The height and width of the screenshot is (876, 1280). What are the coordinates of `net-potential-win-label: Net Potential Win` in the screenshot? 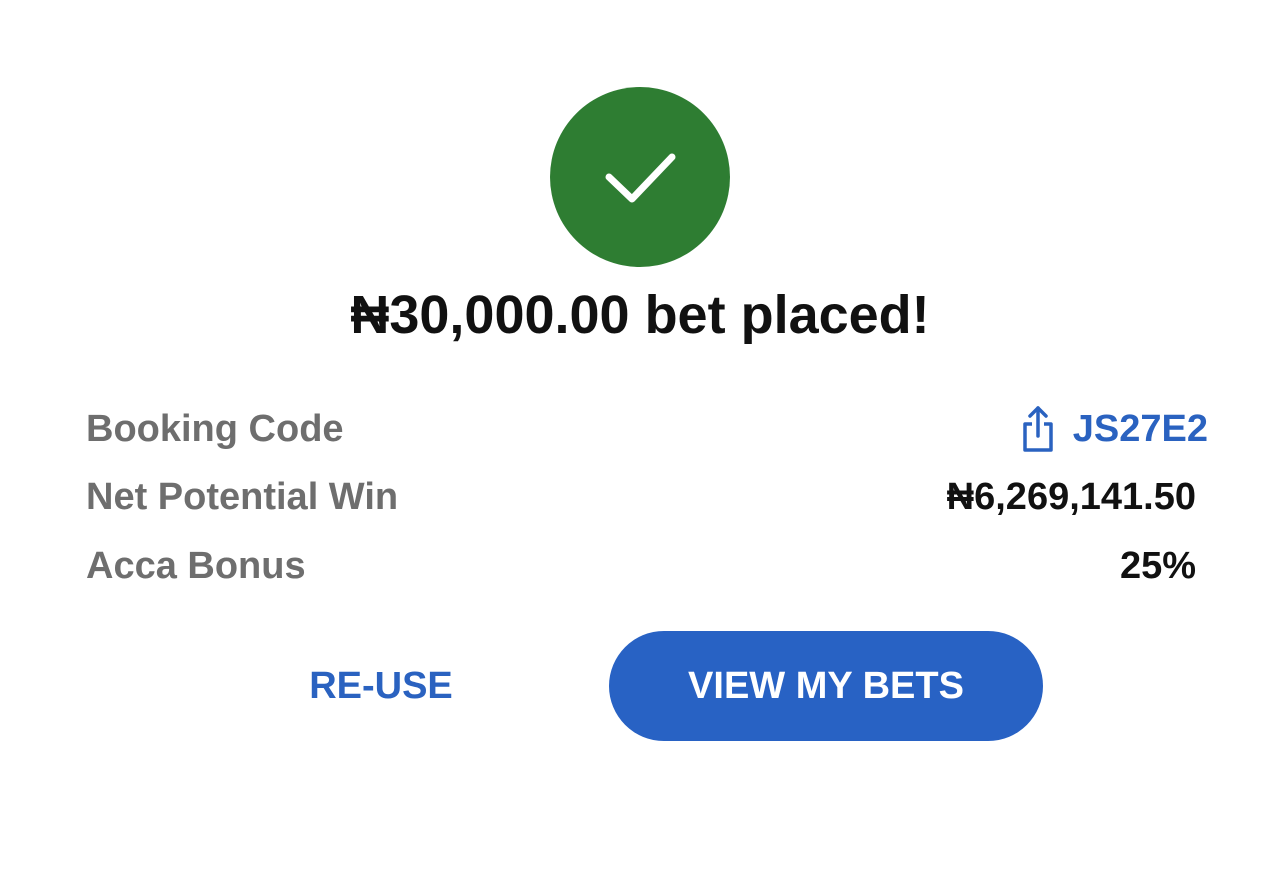 It's located at (242, 496).